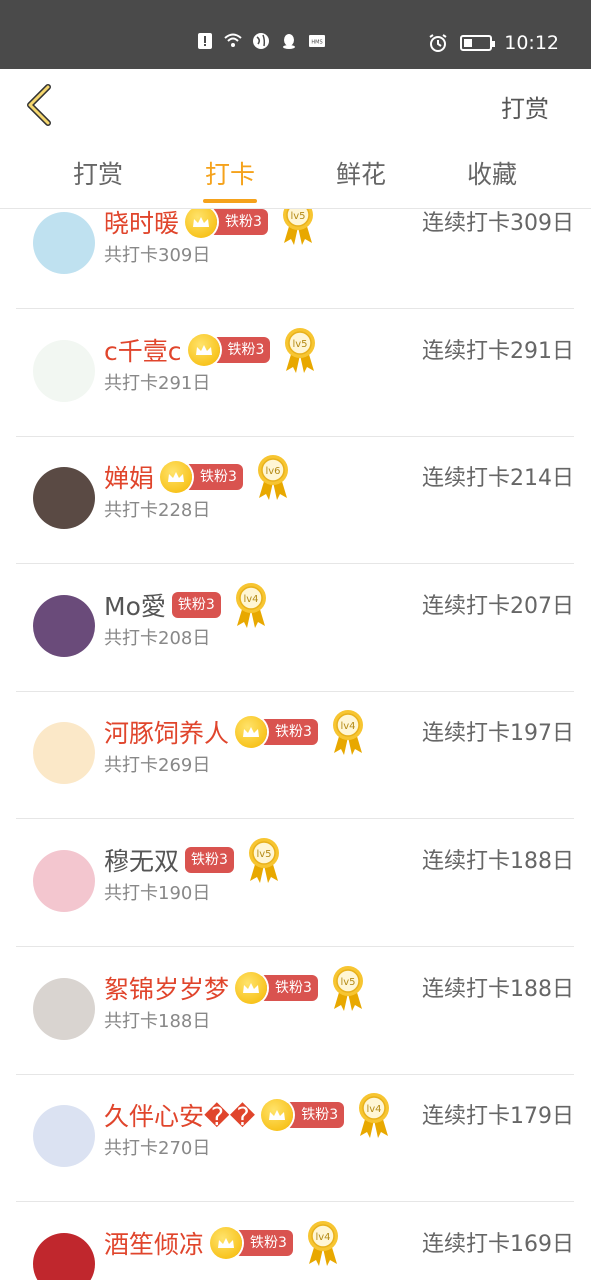 This screenshot has height=1280, width=591. Describe the element at coordinates (289, 41) in the screenshot. I see `qq-icon` at that location.